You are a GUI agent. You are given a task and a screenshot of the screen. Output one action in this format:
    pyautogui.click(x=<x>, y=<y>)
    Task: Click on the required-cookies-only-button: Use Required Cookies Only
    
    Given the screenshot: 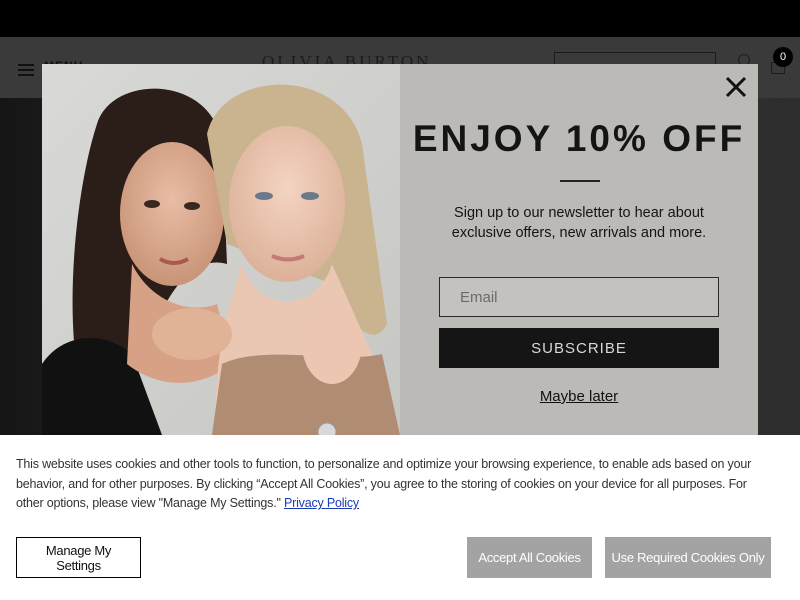 What is the action you would take?
    pyautogui.click(x=688, y=557)
    